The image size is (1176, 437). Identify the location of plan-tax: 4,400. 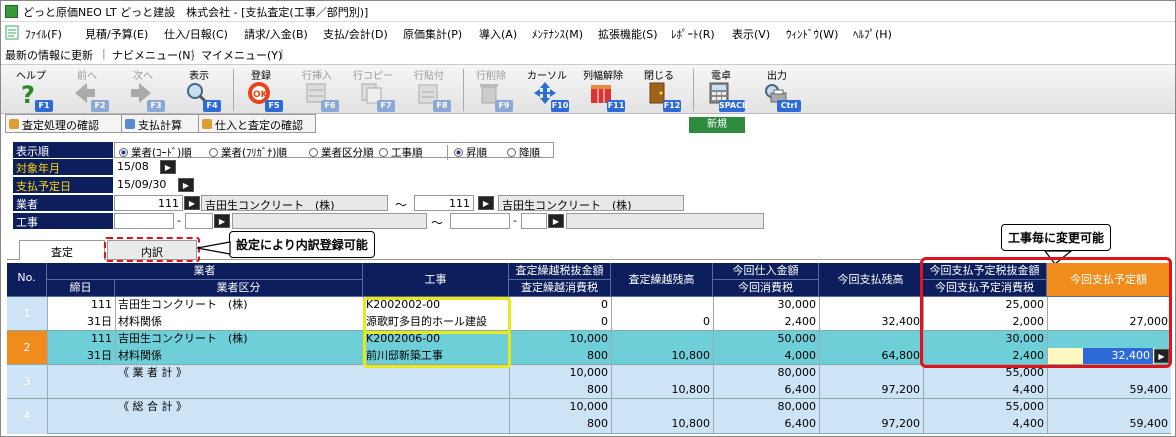
(1028, 423).